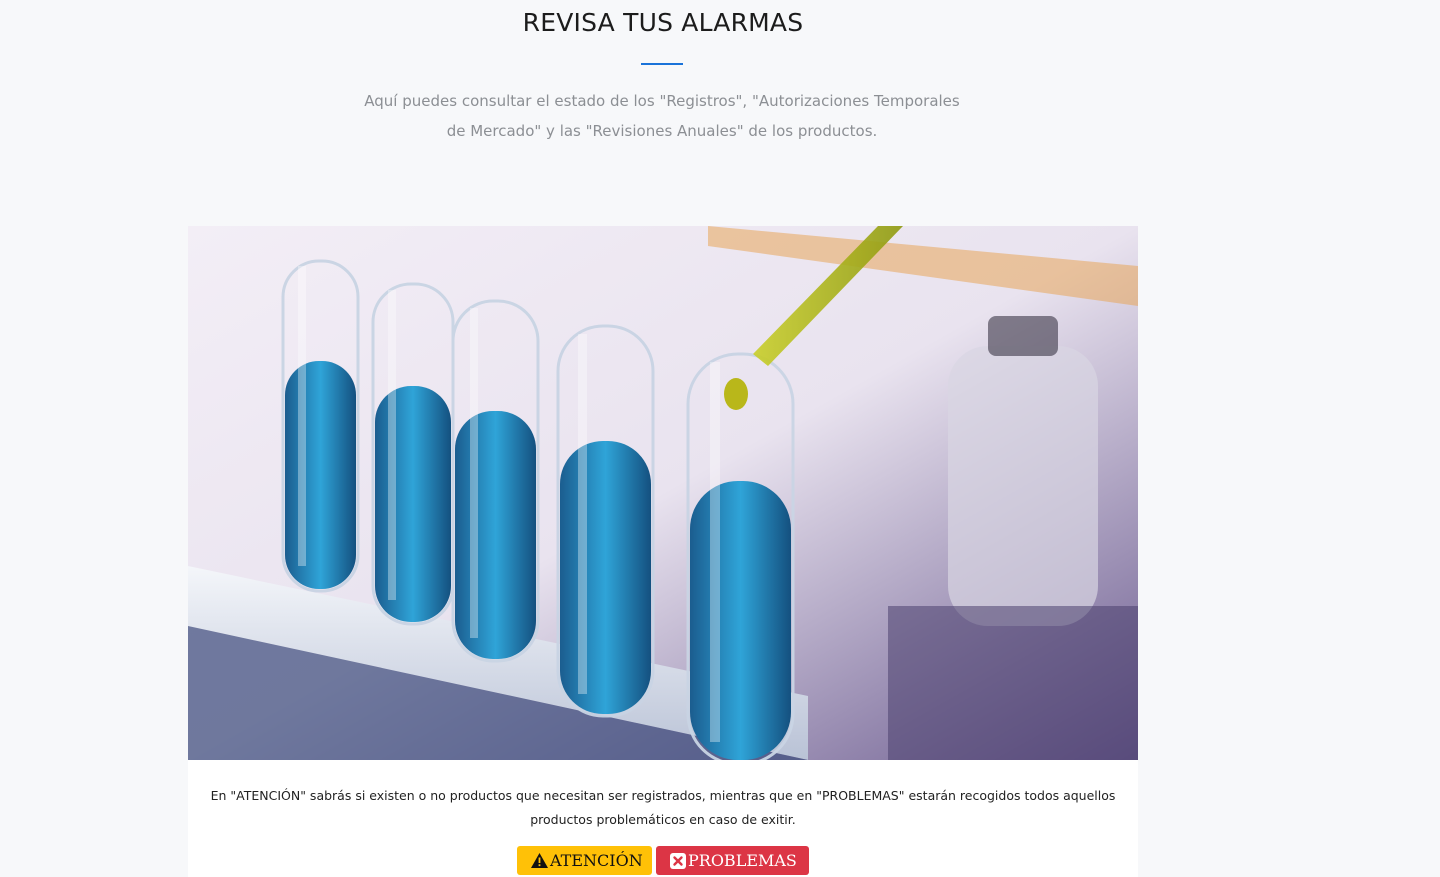 This screenshot has width=1440, height=877. Describe the element at coordinates (742, 860) in the screenshot. I see `problems-button-label: PROBLEMAS` at that location.